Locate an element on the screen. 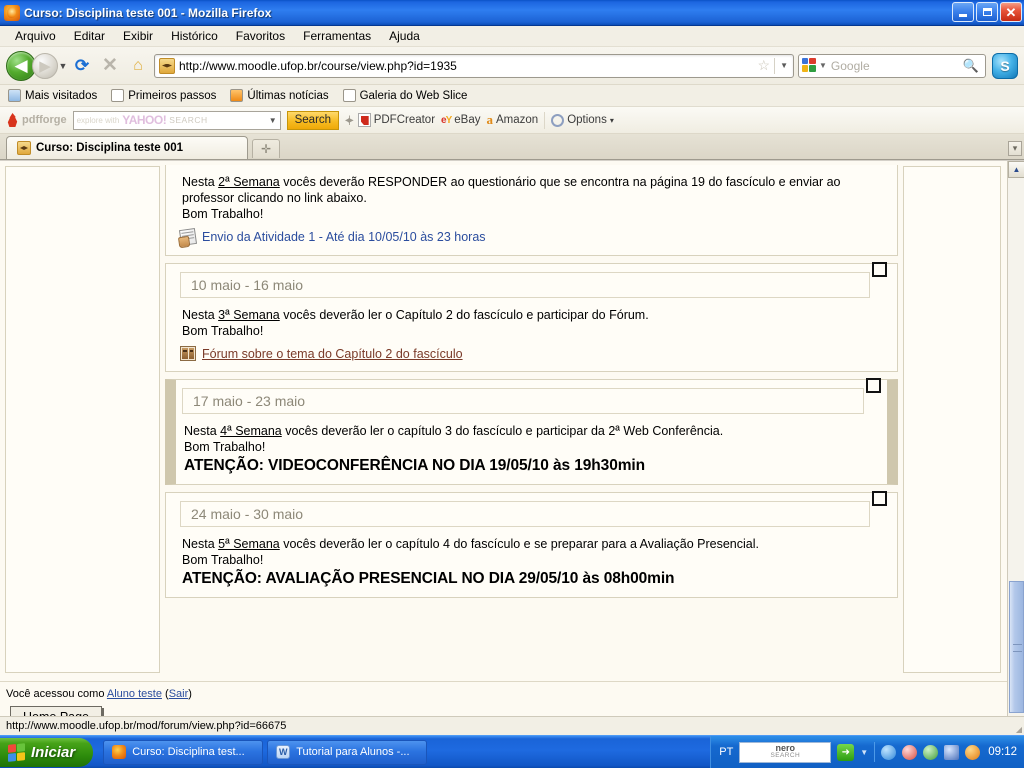  window-controls: ✕ is located at coordinates (987, 12).